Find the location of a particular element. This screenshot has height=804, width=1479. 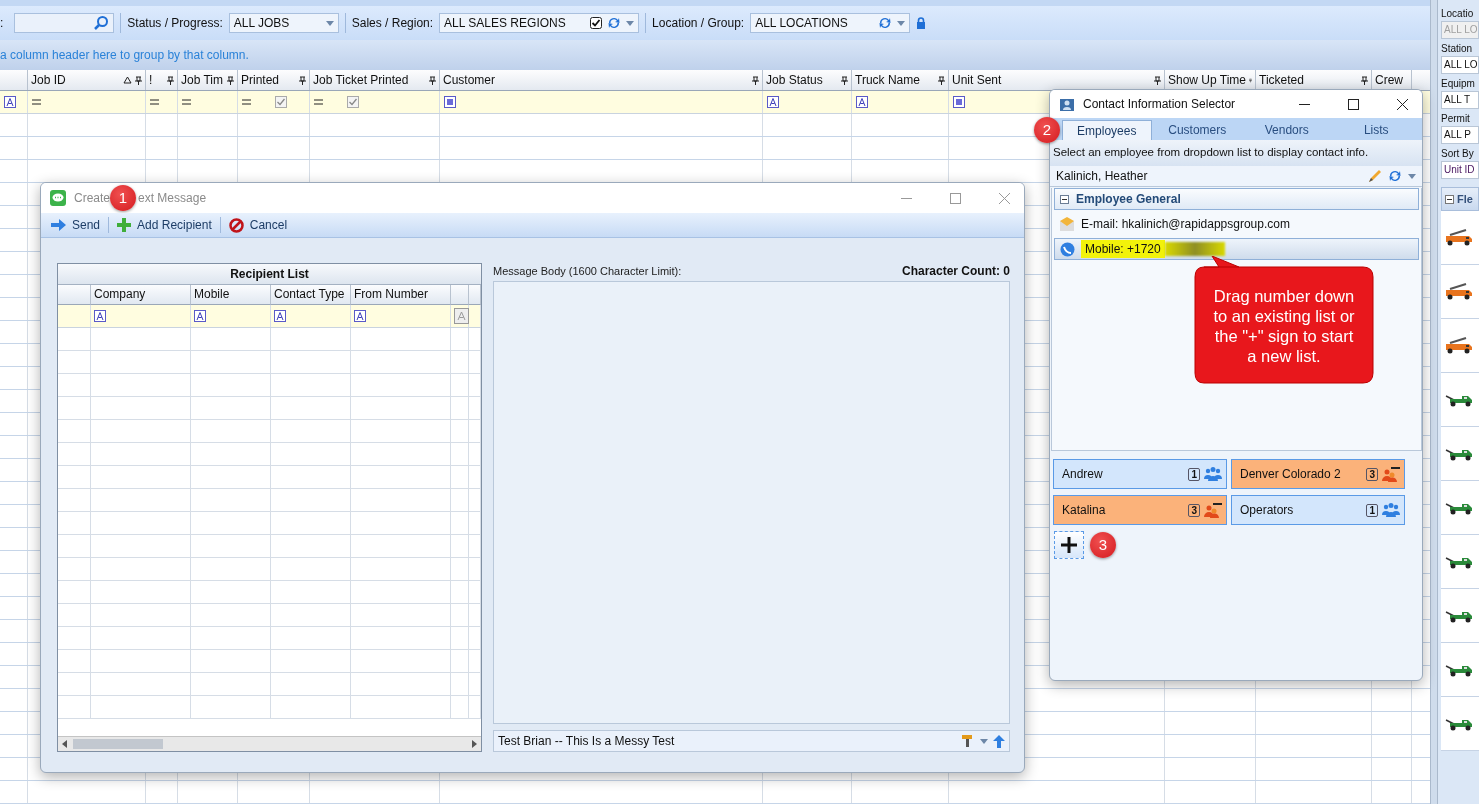

contact-list-card: Operators 1 is located at coordinates (1318, 510).